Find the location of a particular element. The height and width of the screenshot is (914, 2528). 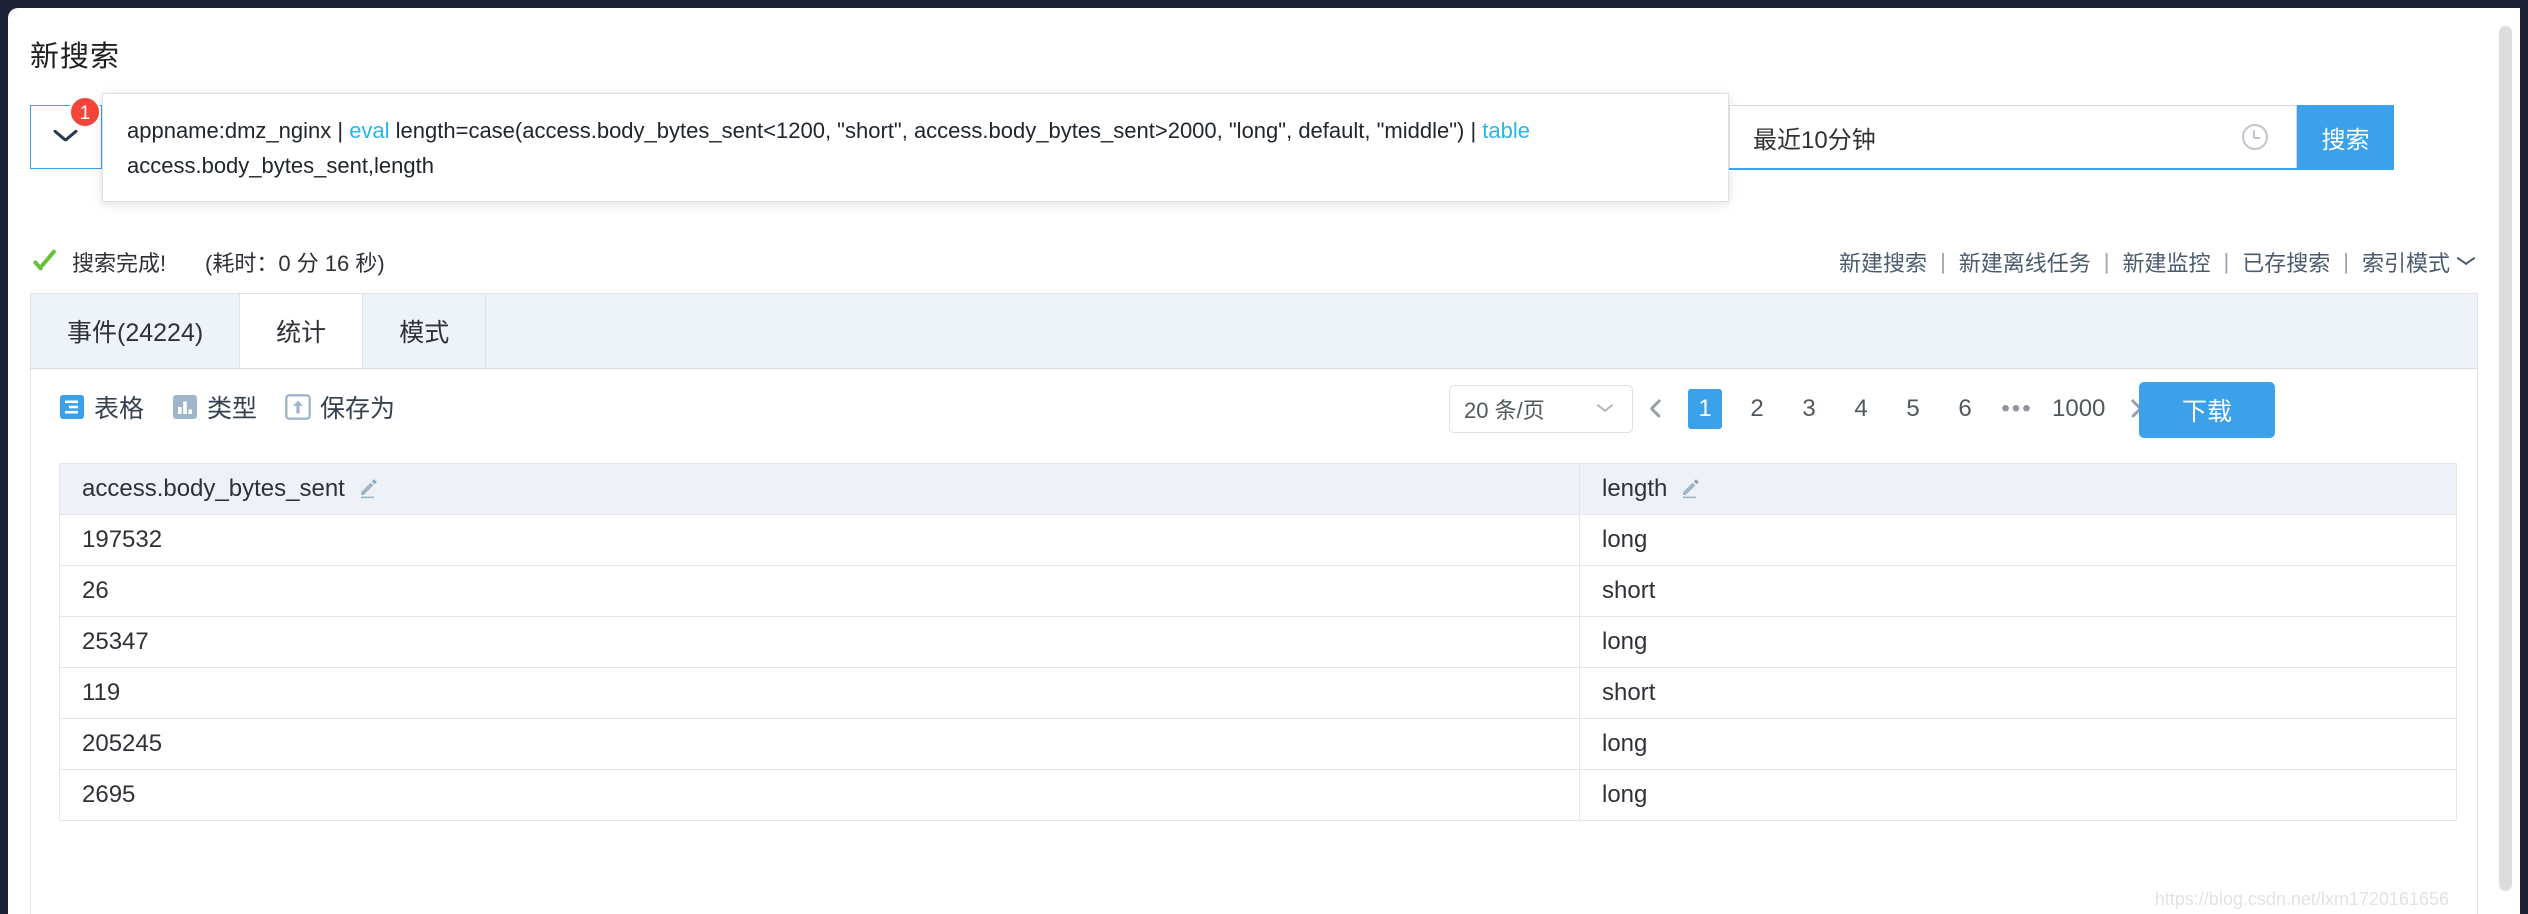

page-size-value: 20 条/页 is located at coordinates (1504, 410).